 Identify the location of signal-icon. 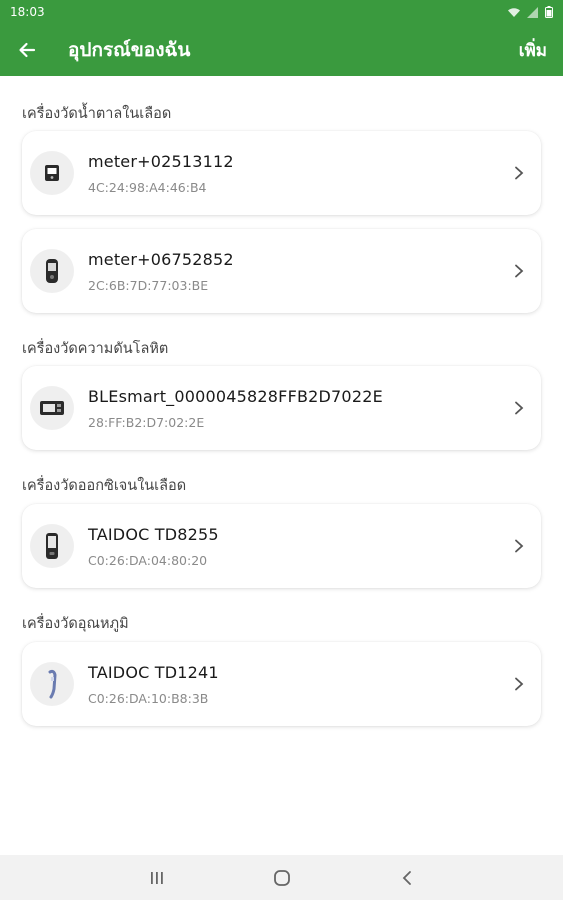
(532, 12).